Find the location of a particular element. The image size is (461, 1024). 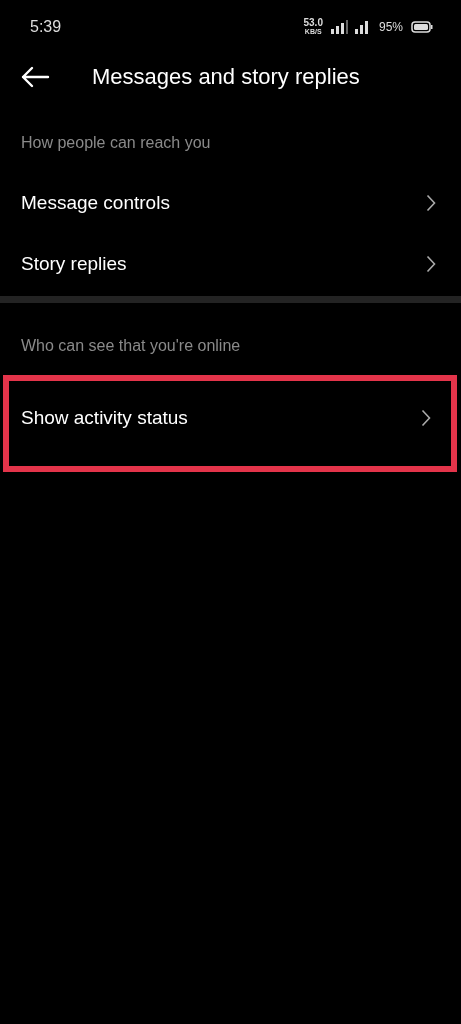

settings-row: Show activity status is located at coordinates (230, 423).